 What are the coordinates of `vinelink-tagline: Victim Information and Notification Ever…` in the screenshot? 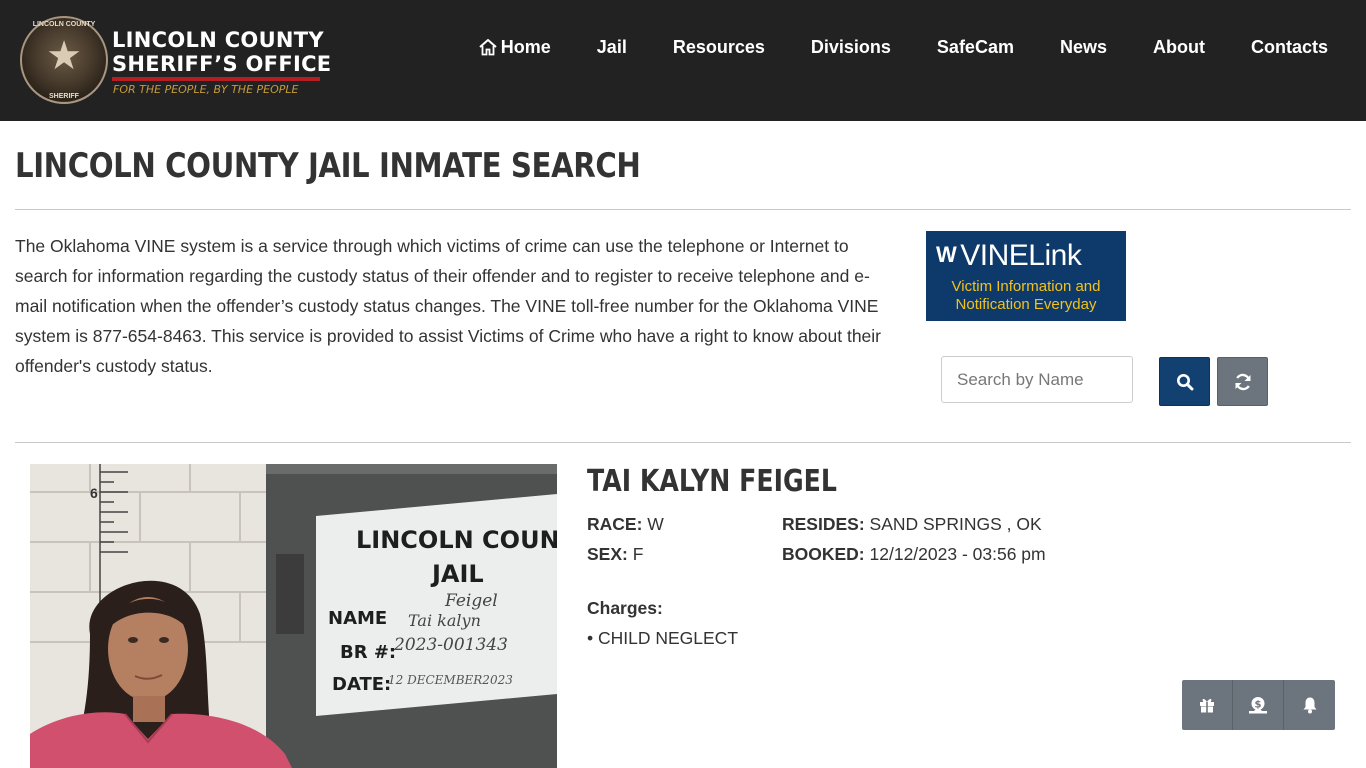 It's located at (1026, 296).